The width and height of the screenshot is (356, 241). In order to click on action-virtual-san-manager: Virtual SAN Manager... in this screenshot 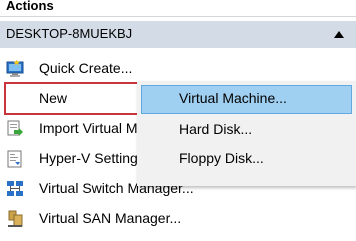, I will do `click(178, 219)`.